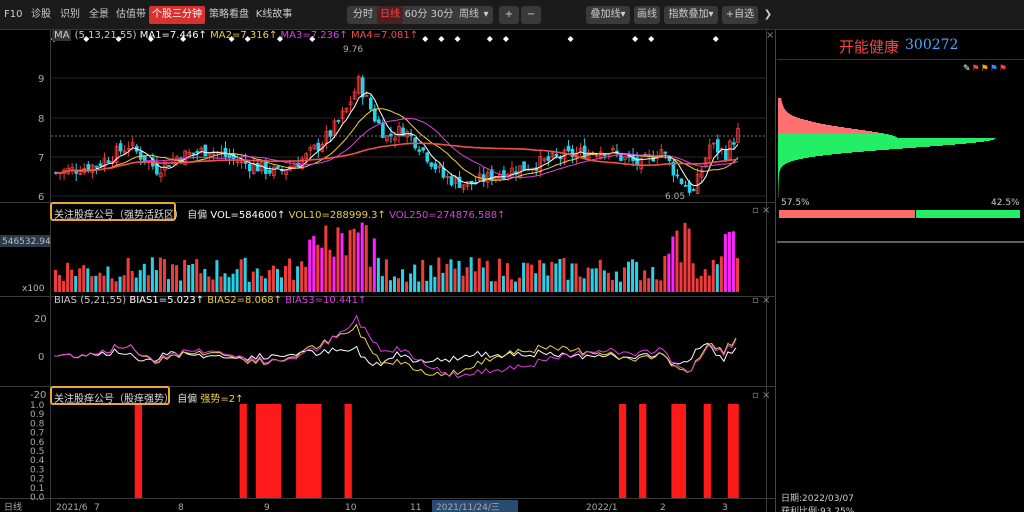 This screenshot has height=512, width=1024. I want to click on strength-mode: 自偏, so click(187, 399).